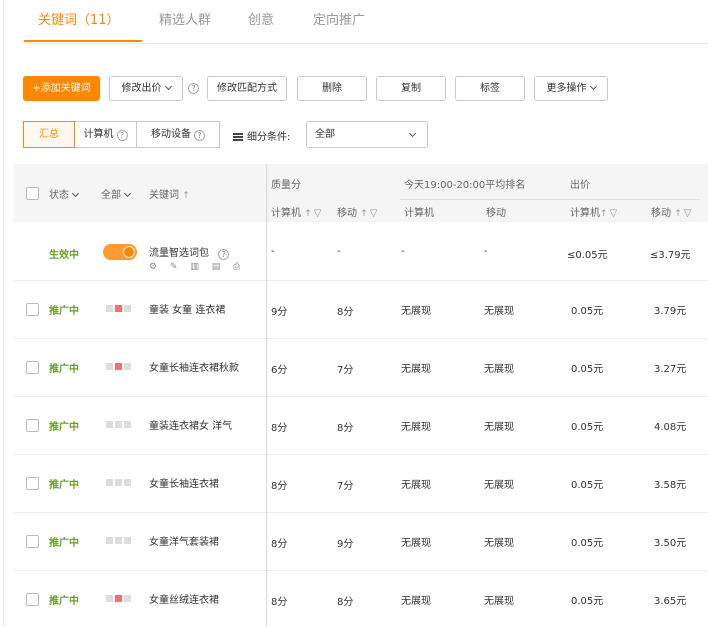  Describe the element at coordinates (197, 267) in the screenshot. I see `row-action-icons: ⚙ ✎ ▥ ▤ ⎙` at that location.